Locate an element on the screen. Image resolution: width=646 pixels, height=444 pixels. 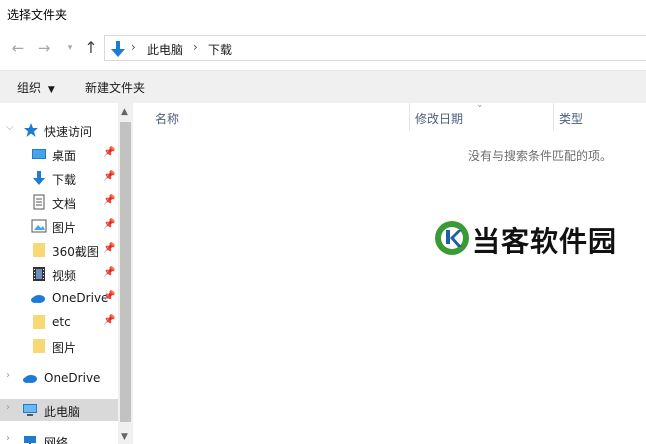
sidebar-item-pictures-folder: 图片 is located at coordinates (59, 346).